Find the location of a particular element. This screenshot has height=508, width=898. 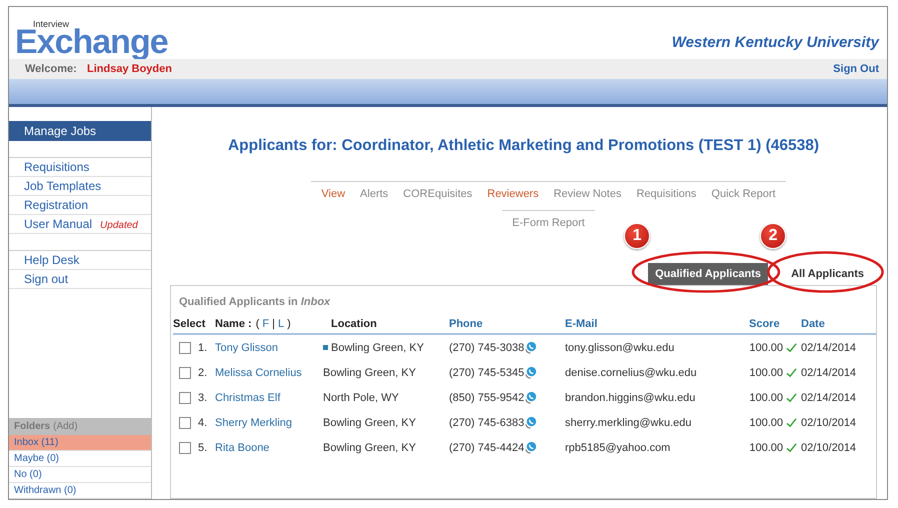

phone-cell: (270) 745-5345 is located at coordinates (486, 372).